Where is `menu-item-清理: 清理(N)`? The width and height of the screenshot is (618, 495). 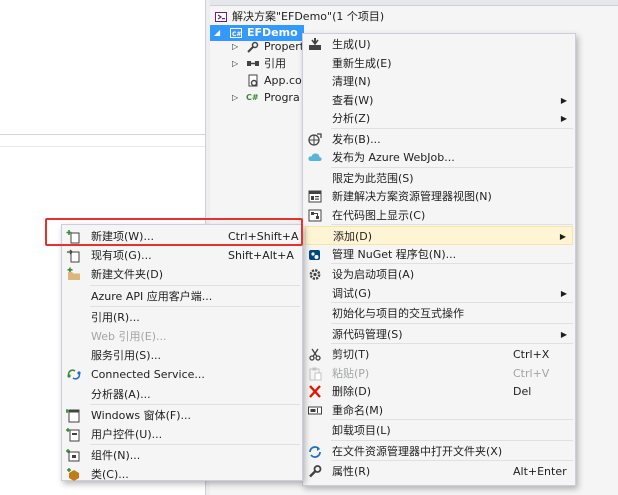 menu-item-清理: 清理(N) is located at coordinates (439, 81).